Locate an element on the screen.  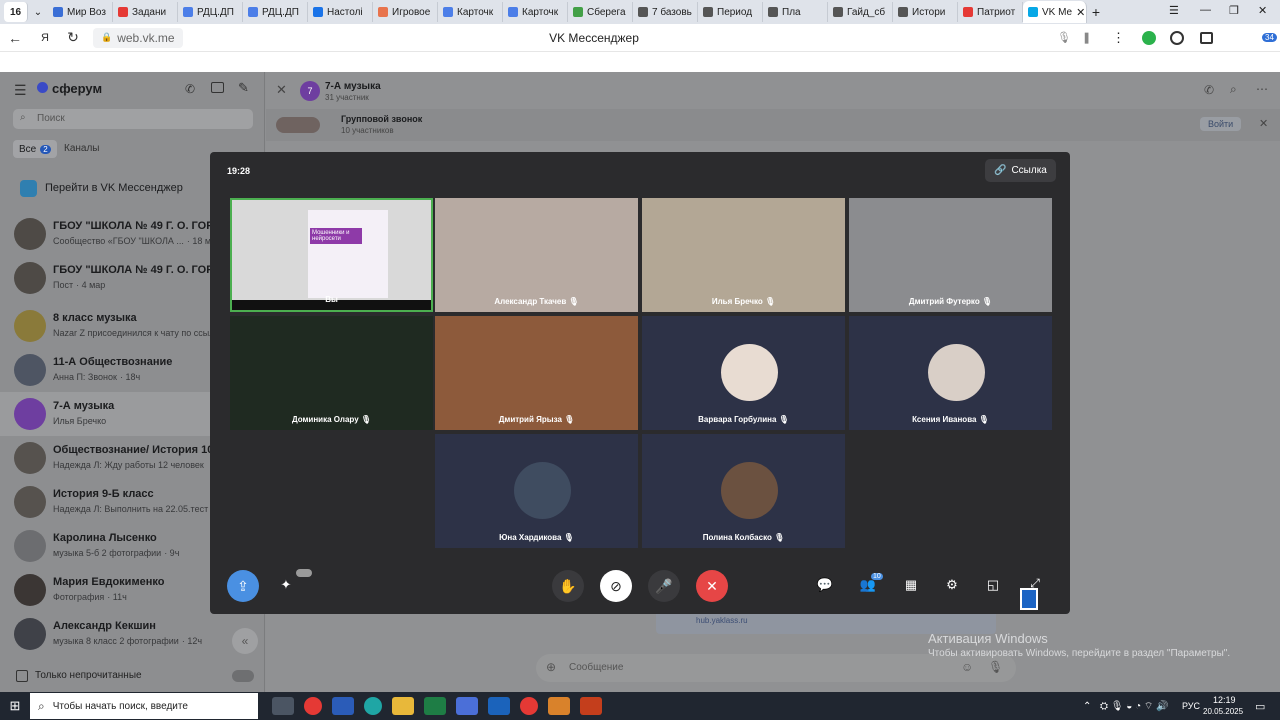
camera-off-button: ⊘ is located at coordinates (616, 586).